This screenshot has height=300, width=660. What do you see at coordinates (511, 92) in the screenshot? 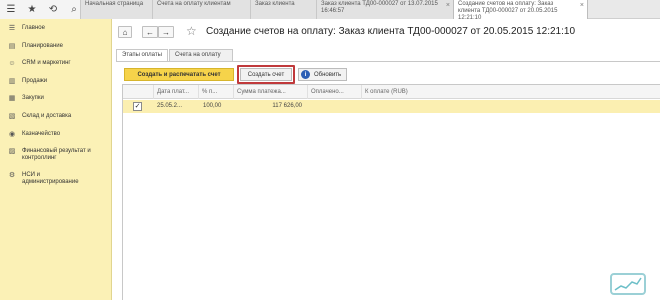
I see `column-header-to-pay: К оплате (RUB)` at bounding box center [511, 92].